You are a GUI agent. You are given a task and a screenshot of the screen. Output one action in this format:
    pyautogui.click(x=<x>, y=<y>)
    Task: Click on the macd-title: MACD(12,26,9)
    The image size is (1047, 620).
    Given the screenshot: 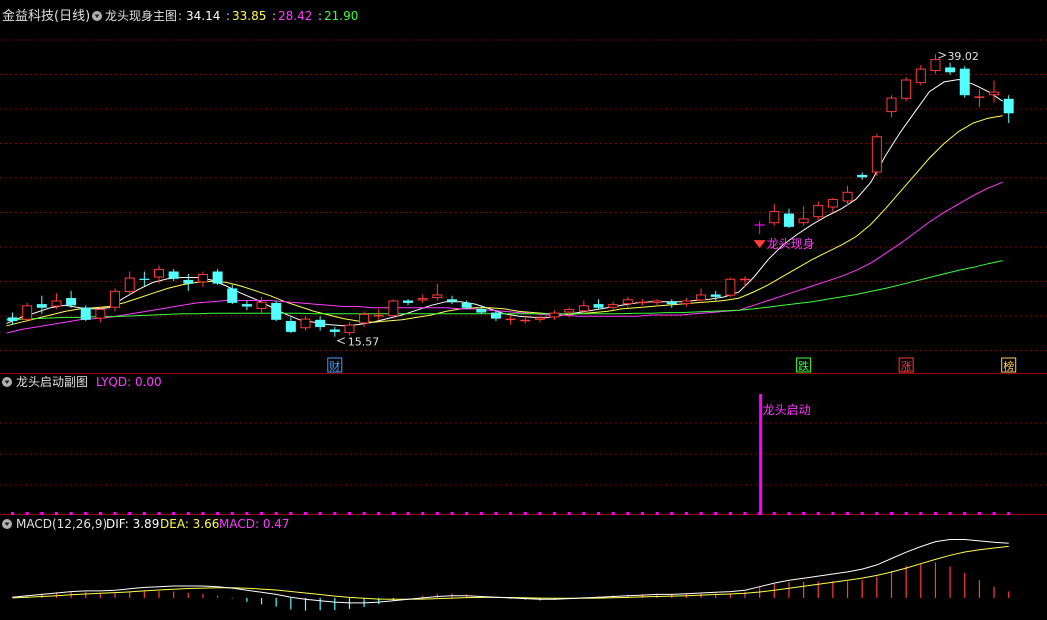 What is the action you would take?
    pyautogui.click(x=61, y=524)
    